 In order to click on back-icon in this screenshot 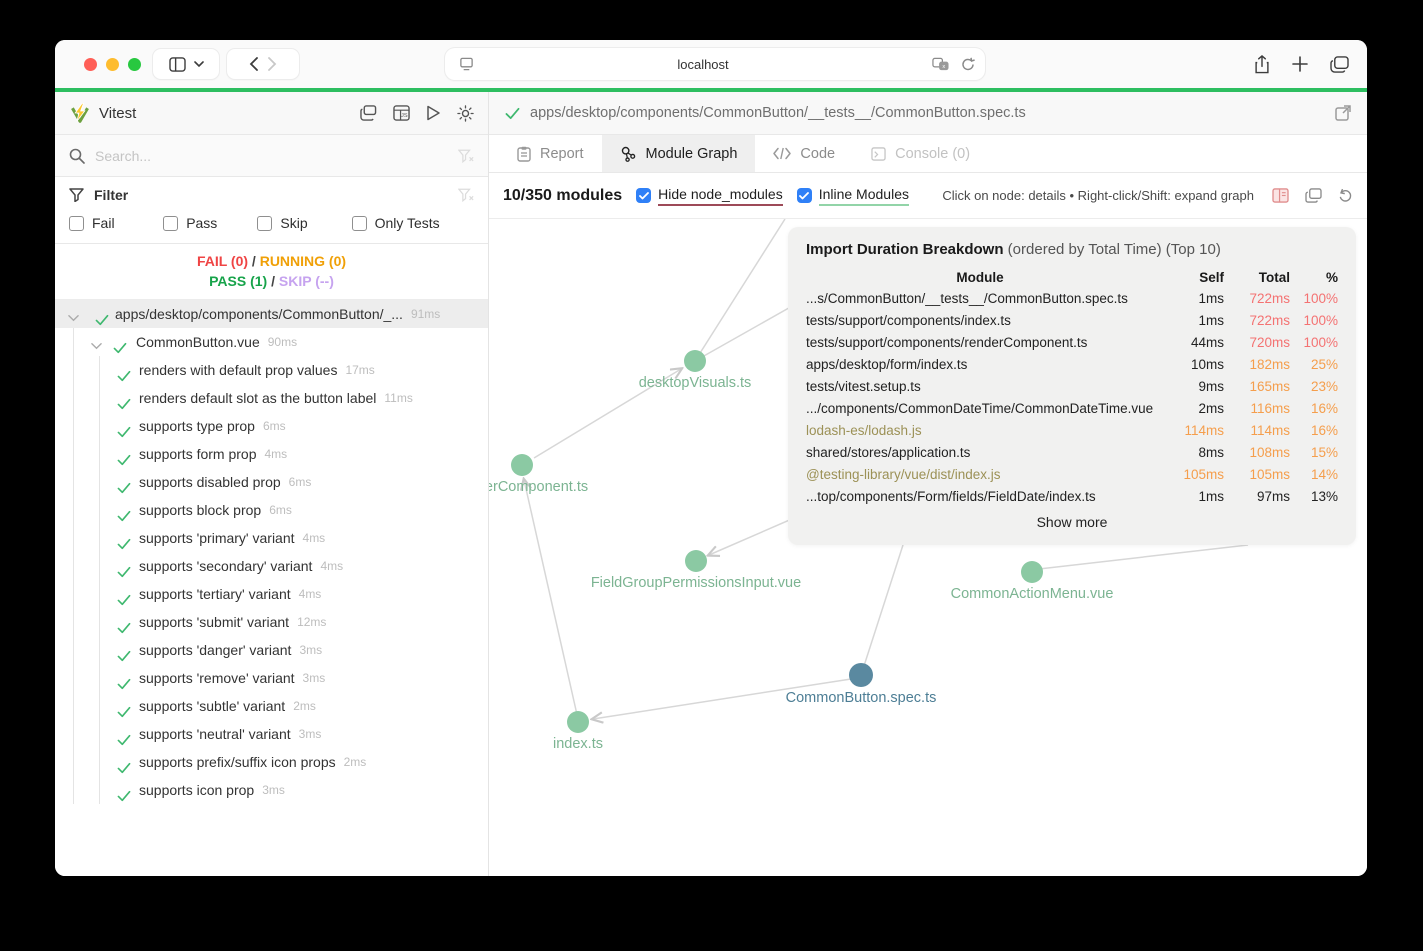, I will do `click(254, 64)`.